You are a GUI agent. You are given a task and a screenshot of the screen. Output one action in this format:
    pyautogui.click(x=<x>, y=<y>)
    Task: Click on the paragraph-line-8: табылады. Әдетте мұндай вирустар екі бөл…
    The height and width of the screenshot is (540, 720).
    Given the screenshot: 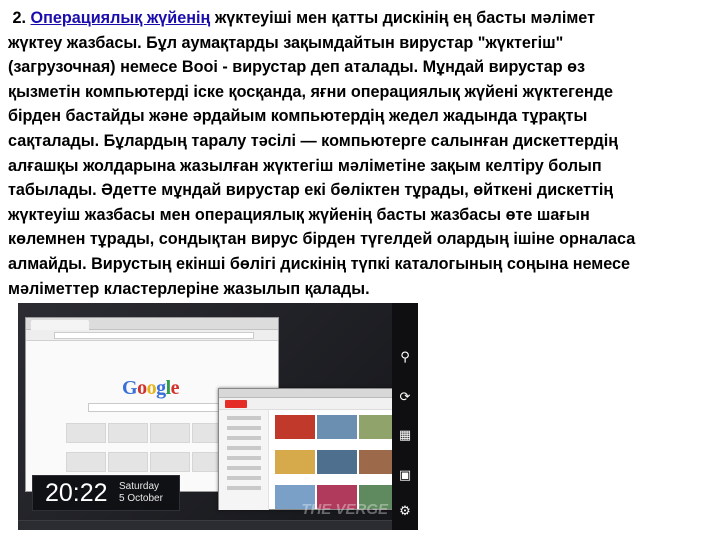 What is the action you would take?
    pyautogui.click(x=311, y=190)
    